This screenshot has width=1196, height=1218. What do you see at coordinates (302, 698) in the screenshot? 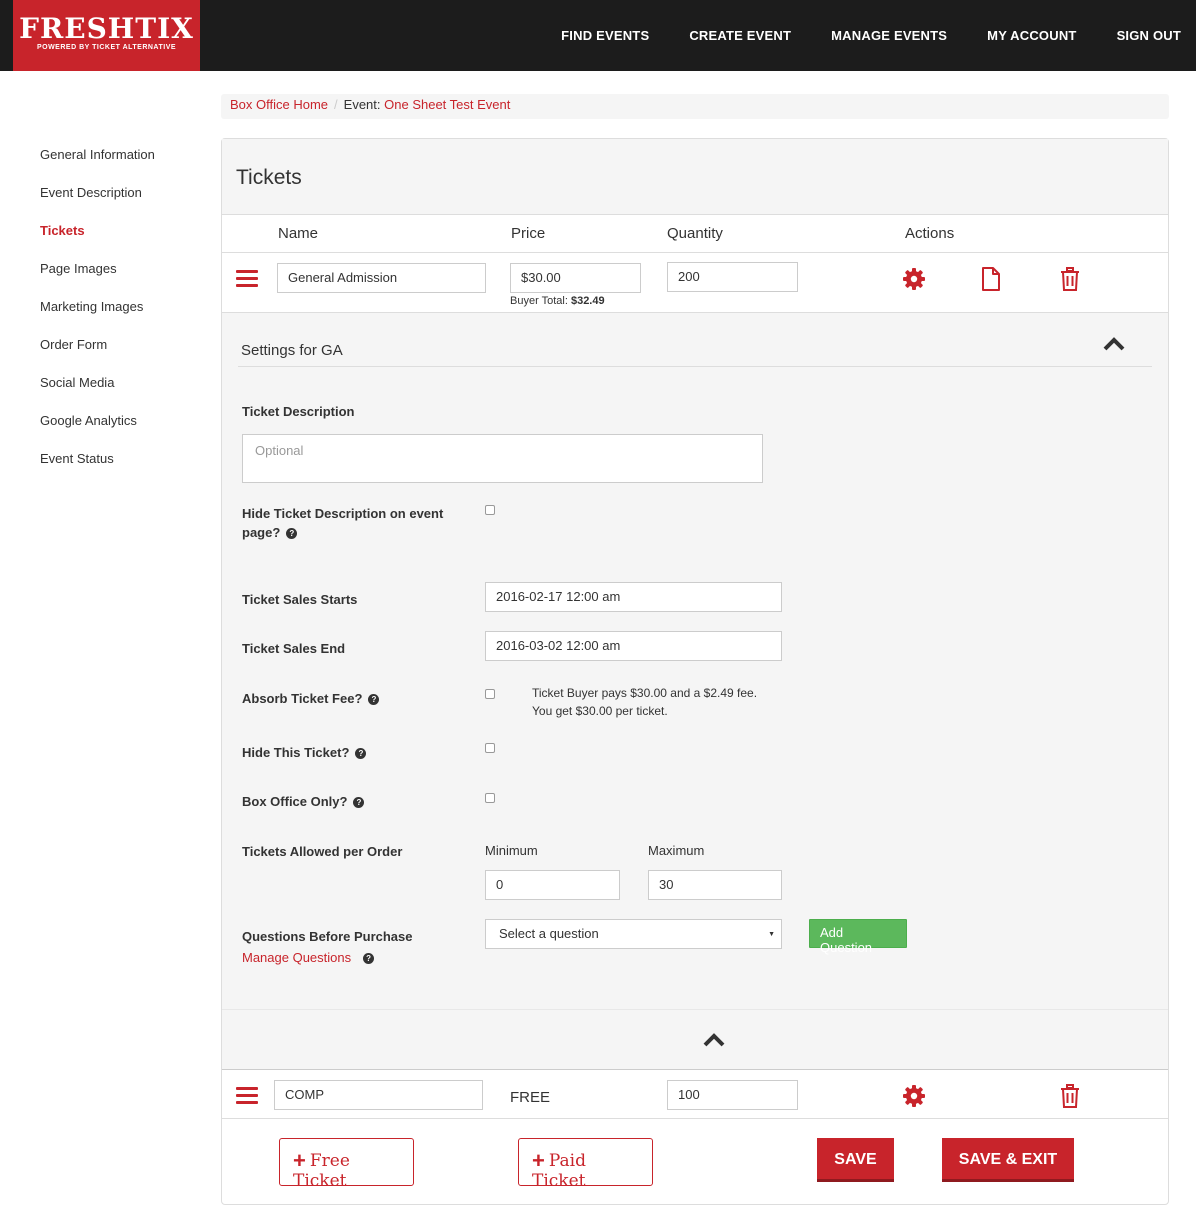
I see `absorb-fee-label-text: Absorb Ticket Fee?` at bounding box center [302, 698].